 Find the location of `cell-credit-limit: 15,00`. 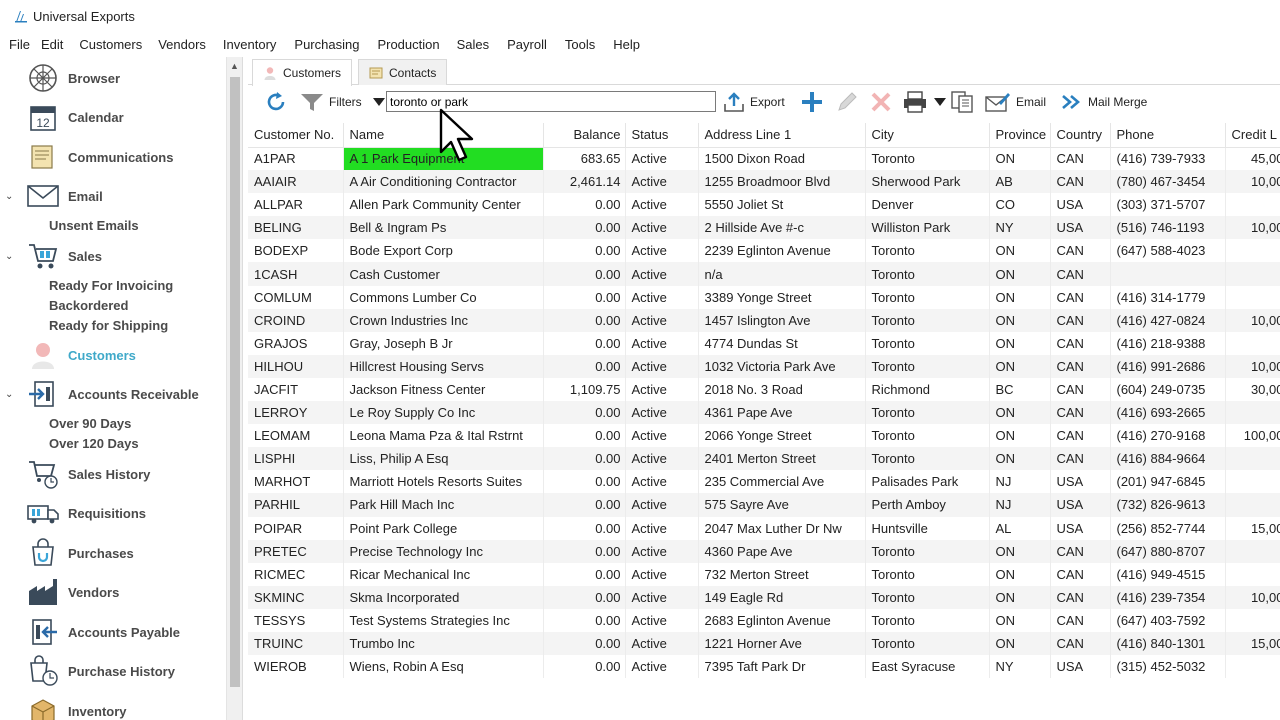

cell-credit-limit: 15,00 is located at coordinates (1252, 528).